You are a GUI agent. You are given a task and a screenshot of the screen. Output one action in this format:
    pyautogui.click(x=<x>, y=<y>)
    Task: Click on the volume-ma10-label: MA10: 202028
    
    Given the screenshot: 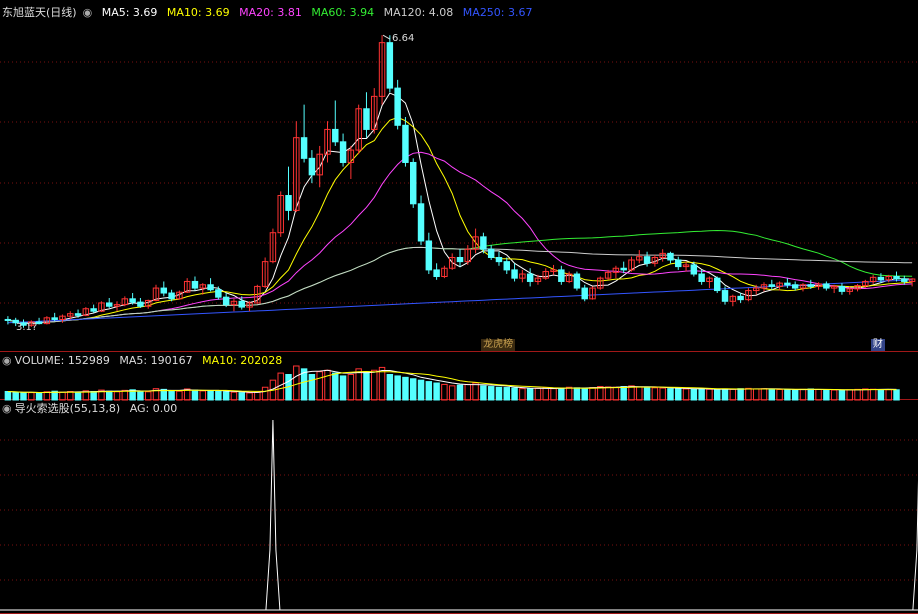 What is the action you would take?
    pyautogui.click(x=242, y=360)
    